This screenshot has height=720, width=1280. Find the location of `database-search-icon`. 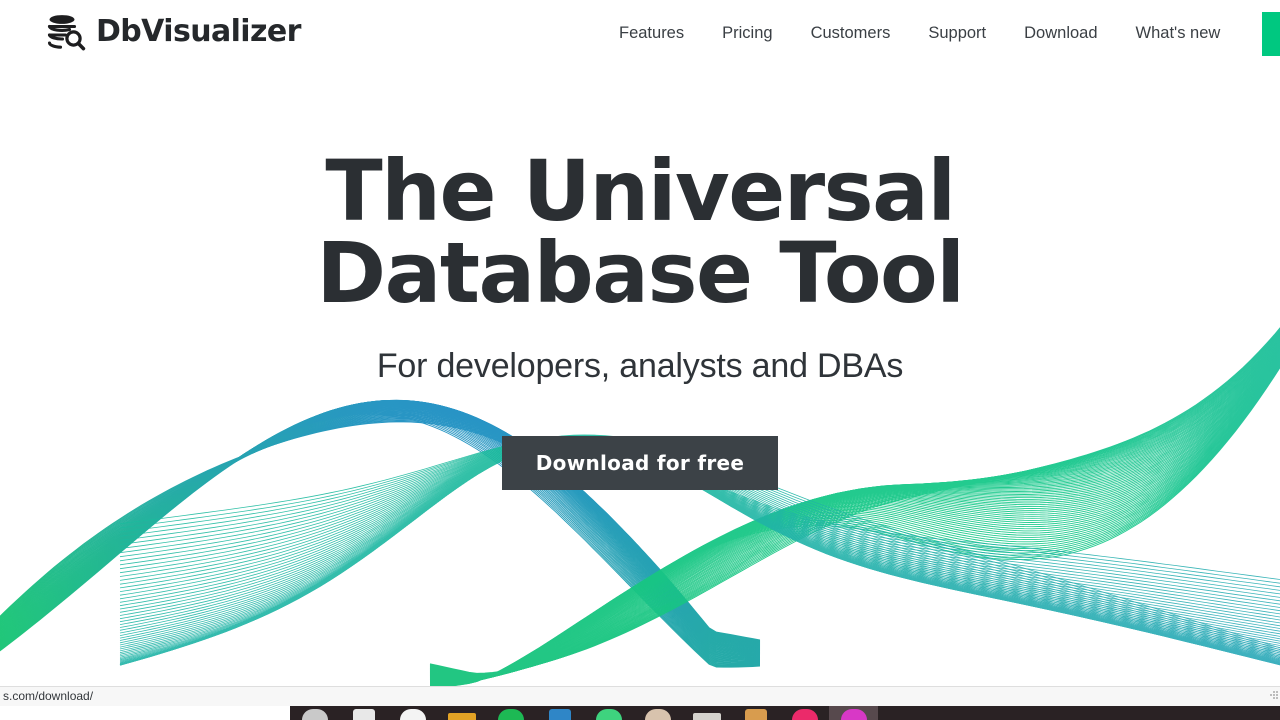

database-search-icon is located at coordinates (66, 33).